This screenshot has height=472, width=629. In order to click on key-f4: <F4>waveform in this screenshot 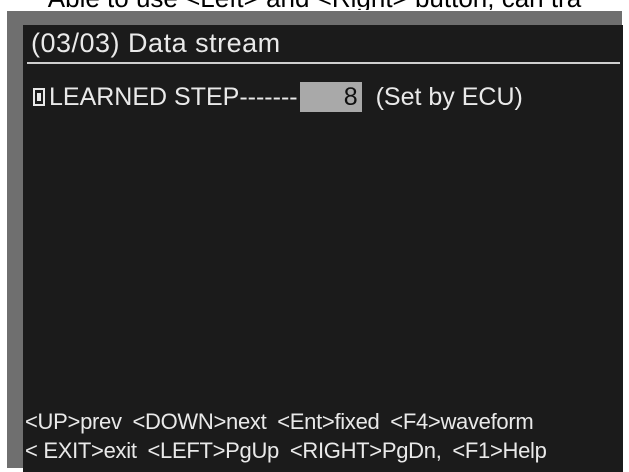, I will do `click(461, 421)`.